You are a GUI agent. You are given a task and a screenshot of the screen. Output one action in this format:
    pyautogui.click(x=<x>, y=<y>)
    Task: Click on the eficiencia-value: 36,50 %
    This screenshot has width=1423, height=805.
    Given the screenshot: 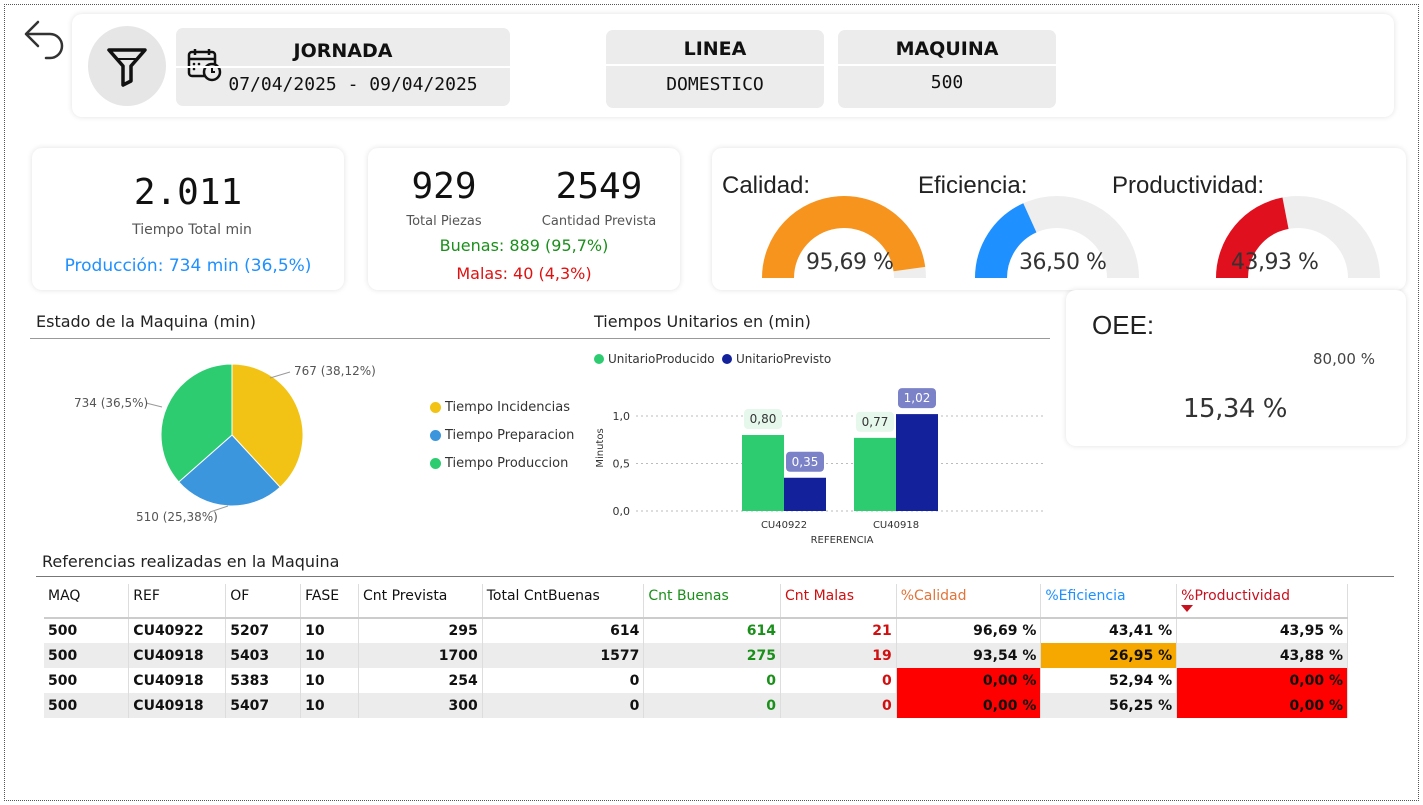 What is the action you would take?
    pyautogui.click(x=1063, y=262)
    